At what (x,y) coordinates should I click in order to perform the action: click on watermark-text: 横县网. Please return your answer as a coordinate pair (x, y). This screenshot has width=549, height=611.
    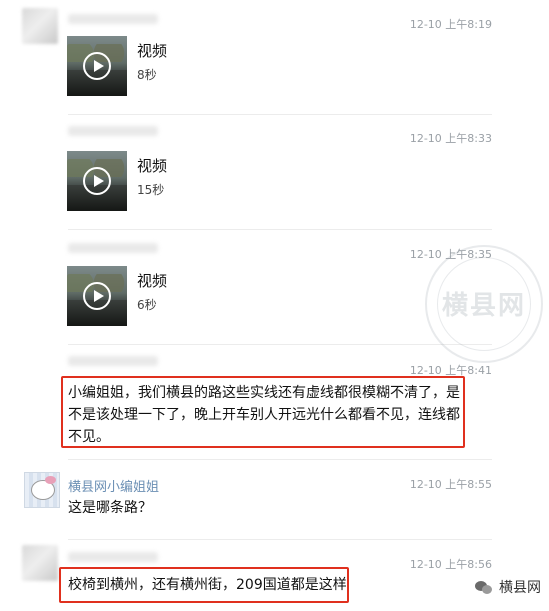
    Looking at the image, I should click on (483, 306).